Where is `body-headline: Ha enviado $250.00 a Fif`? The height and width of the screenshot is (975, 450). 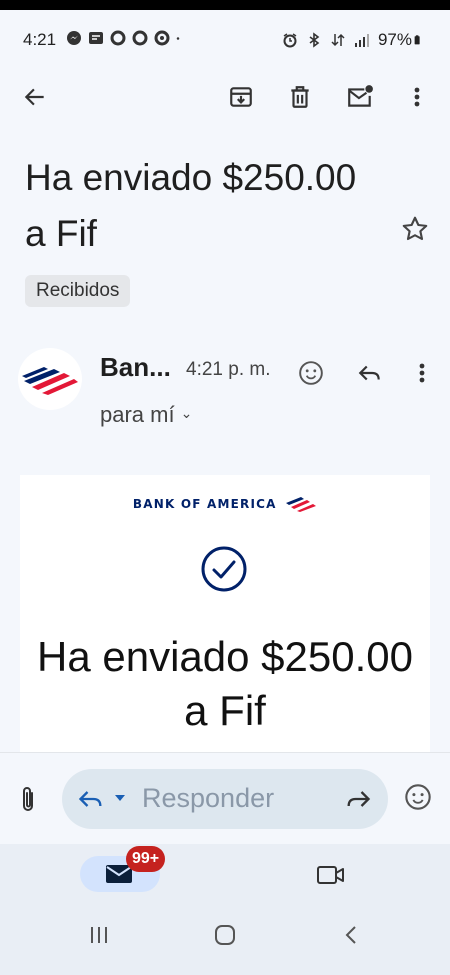 body-headline: Ha enviado $250.00 a Fif is located at coordinates (225, 683).